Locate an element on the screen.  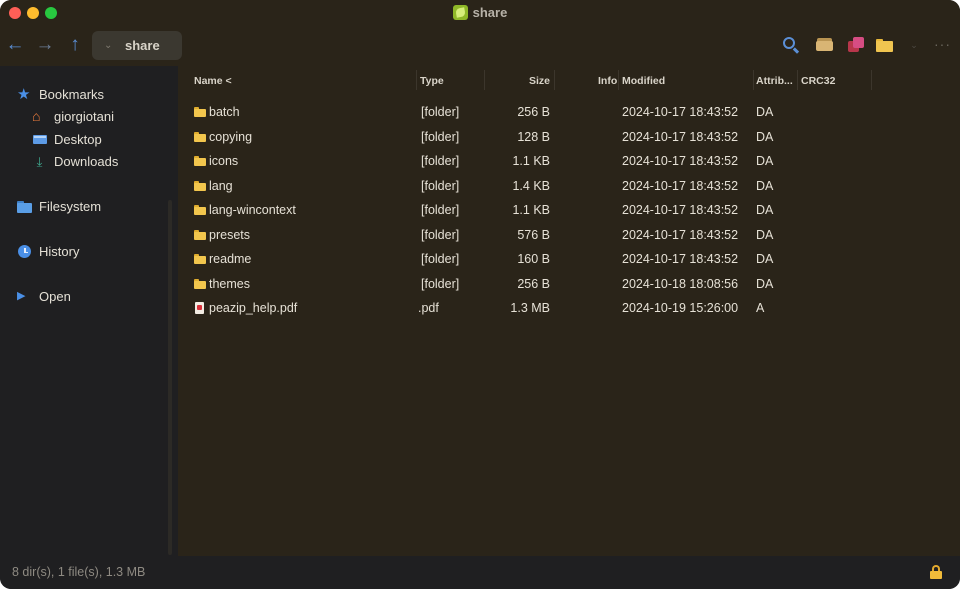
more-options-icon: ··· is located at coordinates (944, 45).